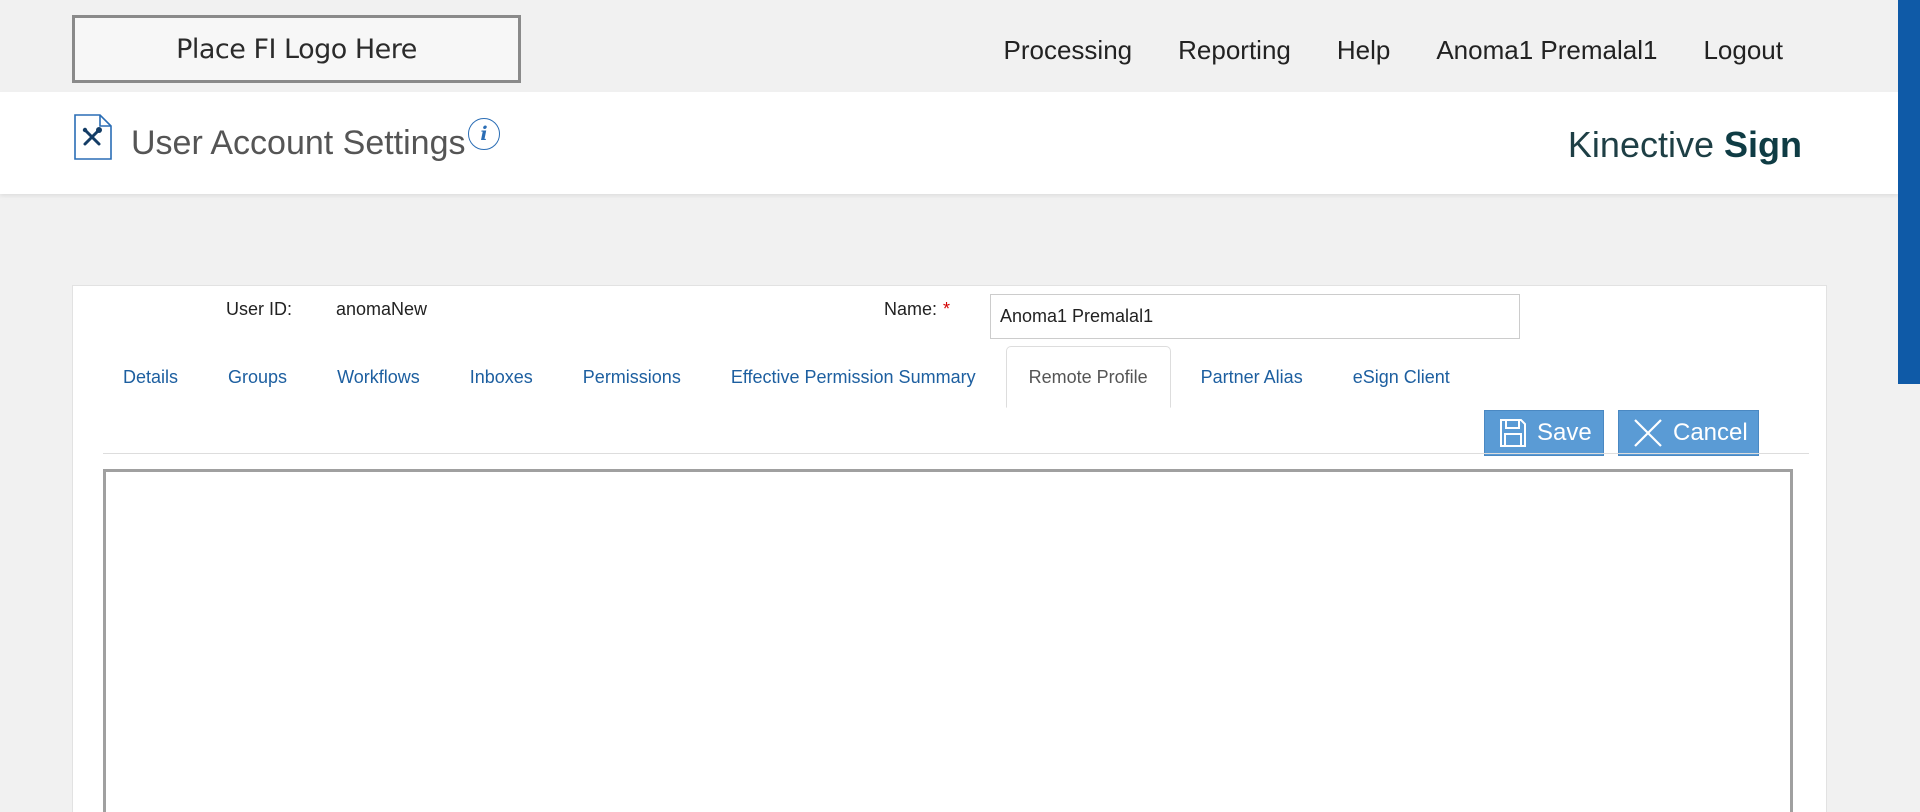 The height and width of the screenshot is (812, 1920). What do you see at coordinates (1648, 433) in the screenshot?
I see `close-icon` at bounding box center [1648, 433].